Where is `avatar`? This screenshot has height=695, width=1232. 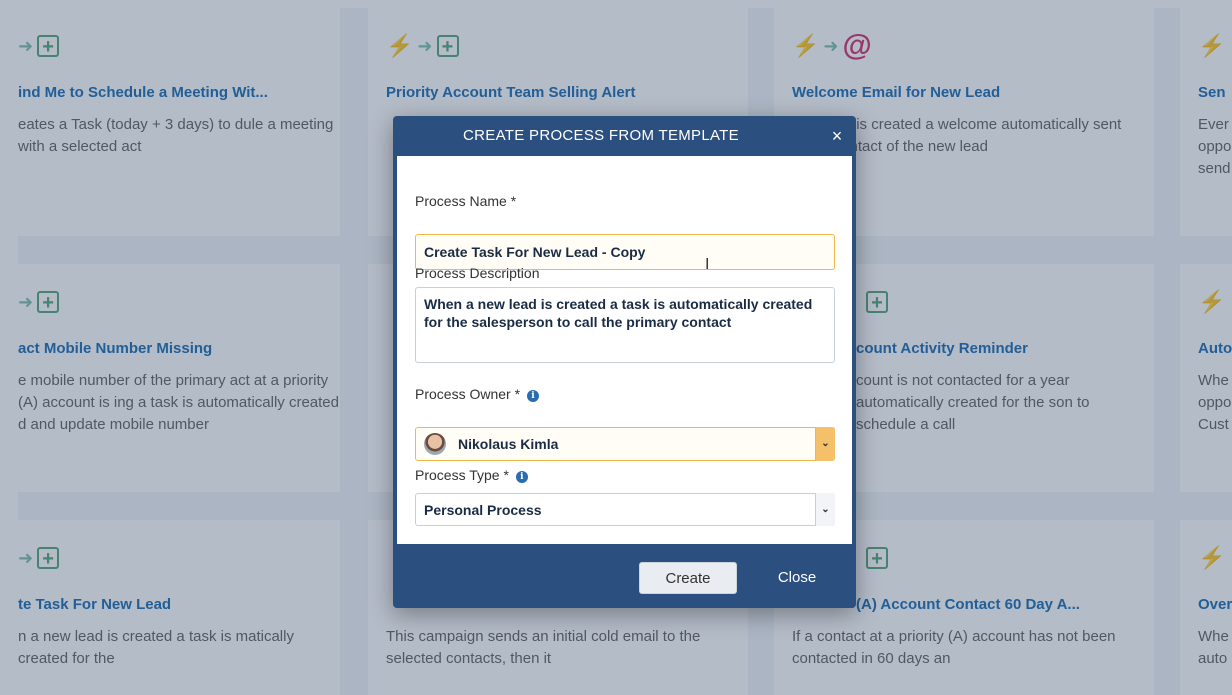
avatar is located at coordinates (435, 444).